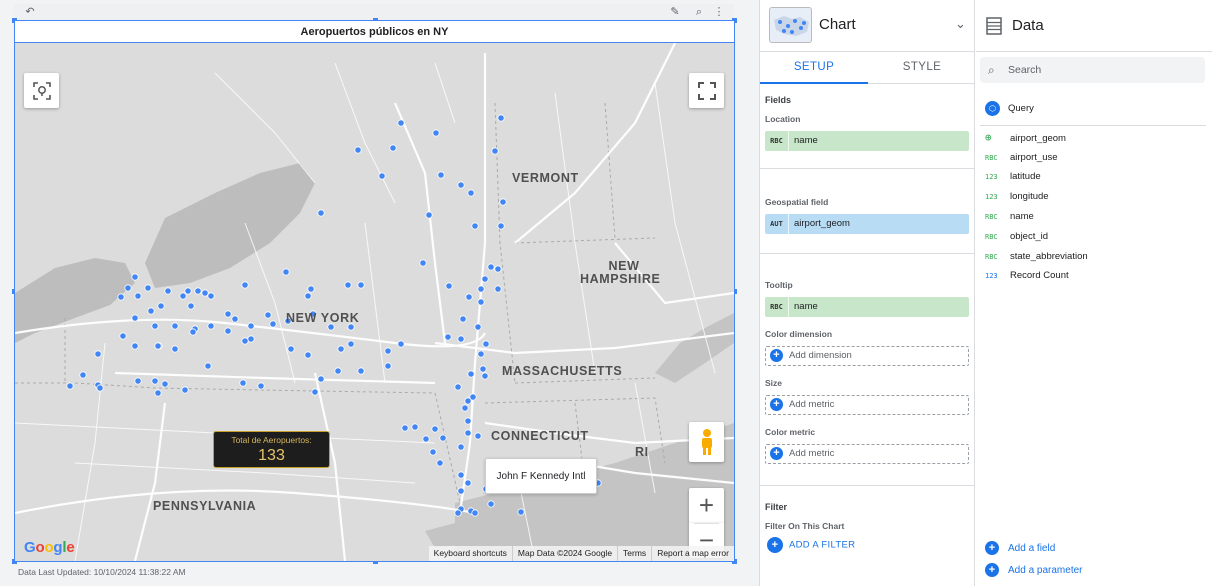  Describe the element at coordinates (1017, 197) in the screenshot. I see `field-longitude: 123 longitude` at that location.